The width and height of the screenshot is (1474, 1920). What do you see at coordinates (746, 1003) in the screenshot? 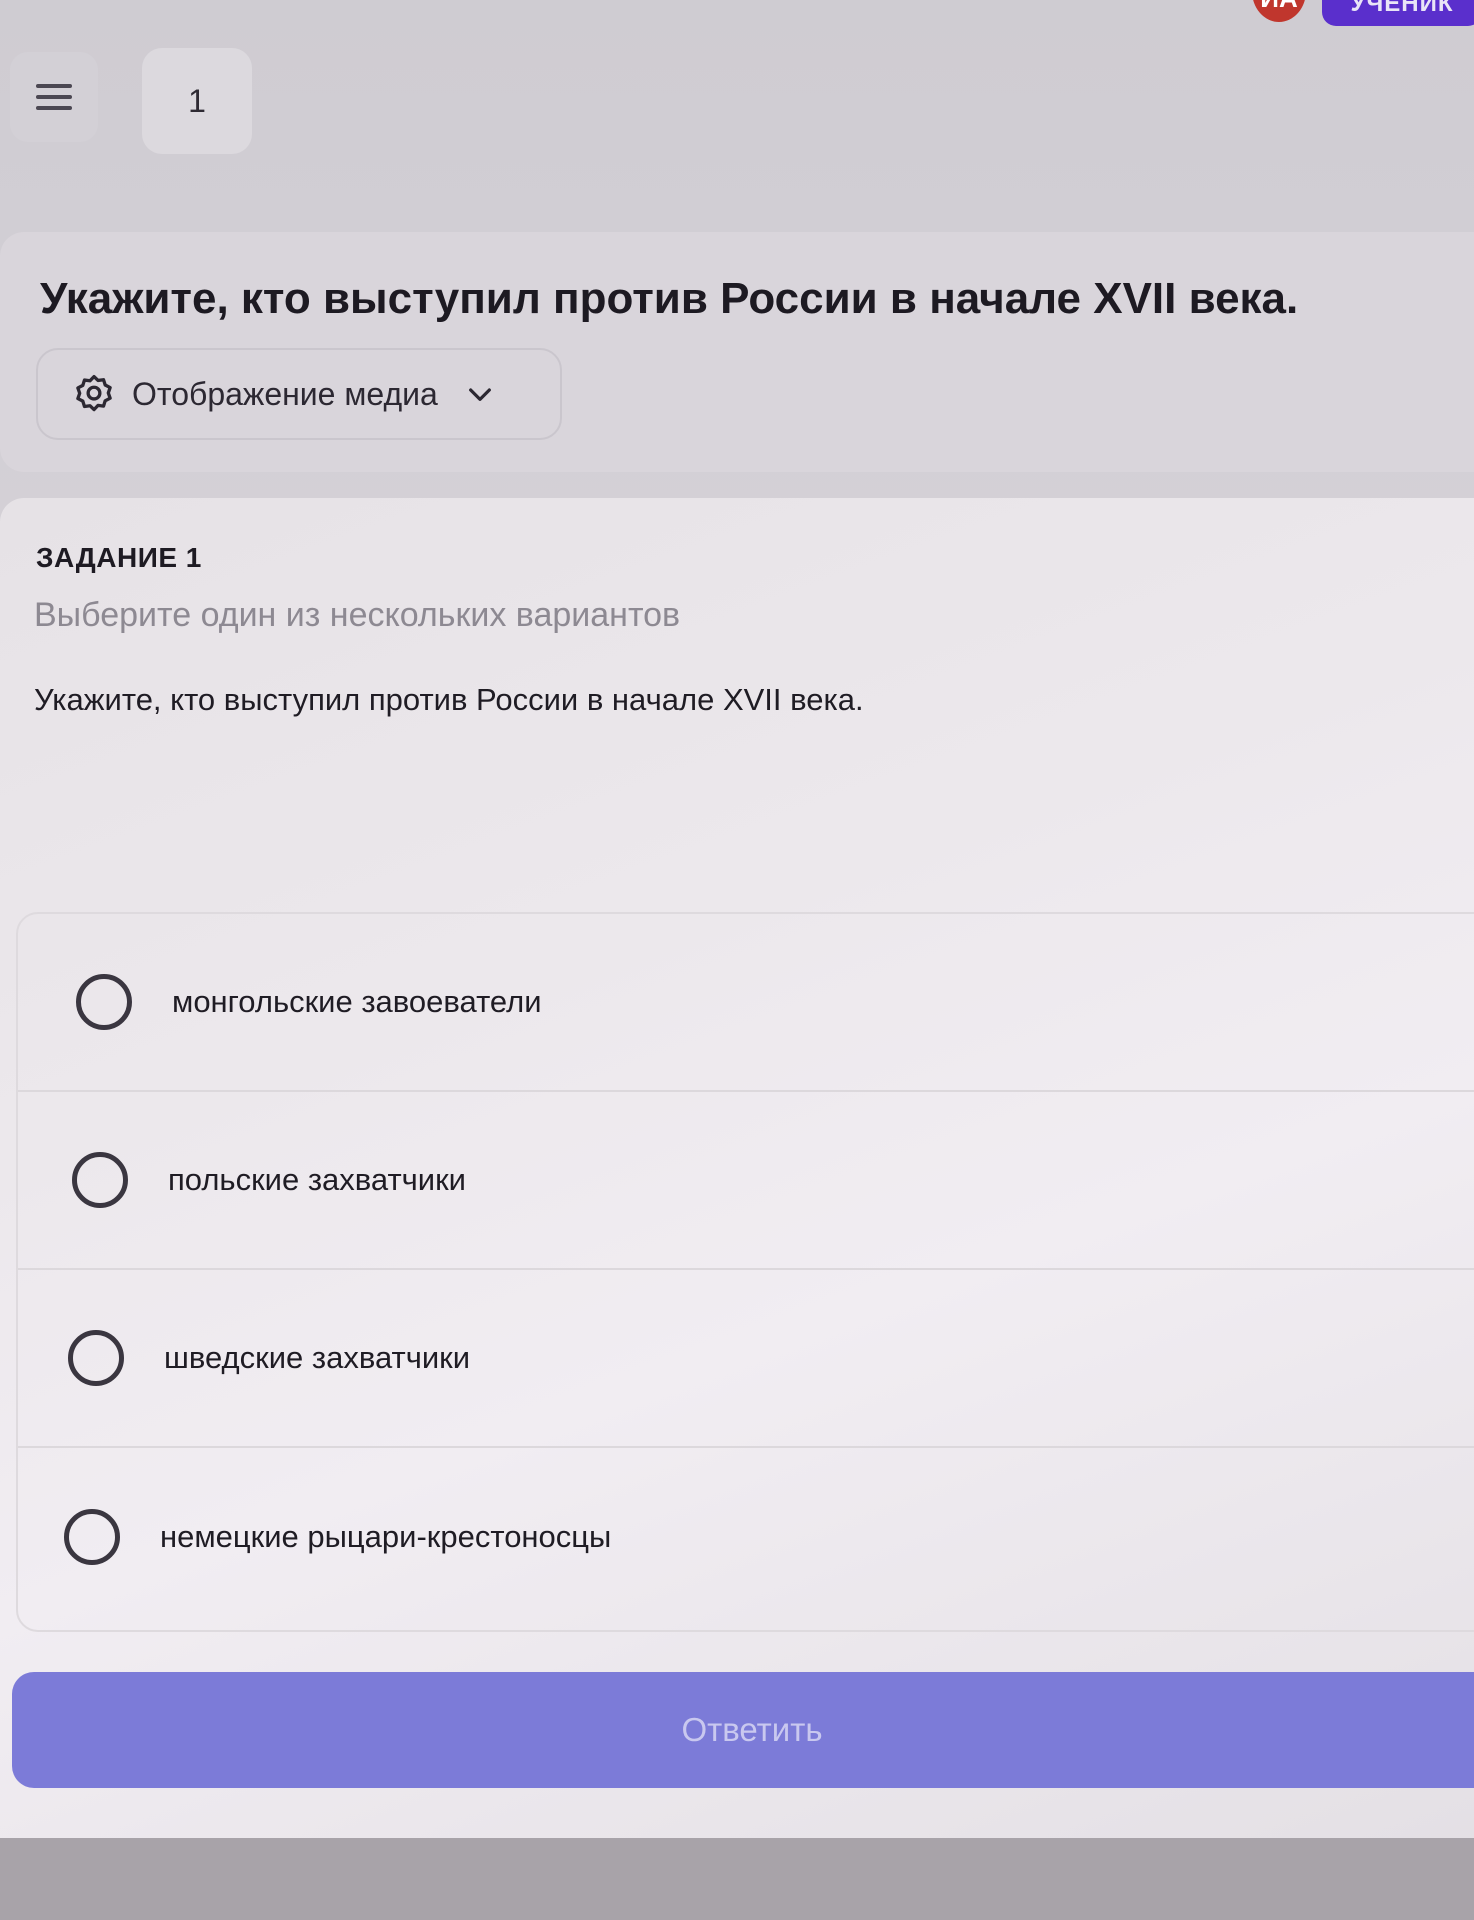
I see `answer-option: монгольские завоеватели` at bounding box center [746, 1003].